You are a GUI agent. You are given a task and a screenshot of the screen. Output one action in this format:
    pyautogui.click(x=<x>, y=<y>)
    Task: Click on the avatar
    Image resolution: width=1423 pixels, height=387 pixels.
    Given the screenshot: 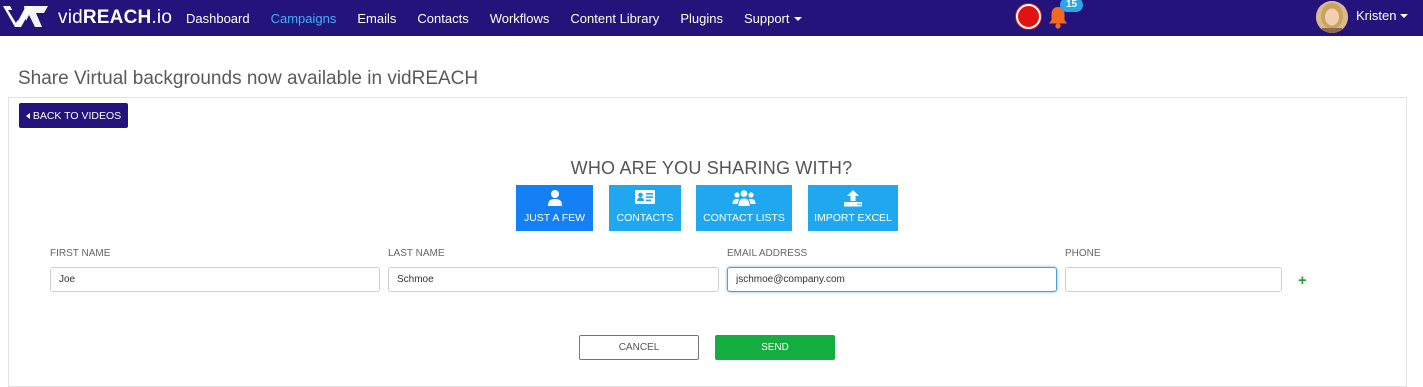 What is the action you would take?
    pyautogui.click(x=1332, y=17)
    